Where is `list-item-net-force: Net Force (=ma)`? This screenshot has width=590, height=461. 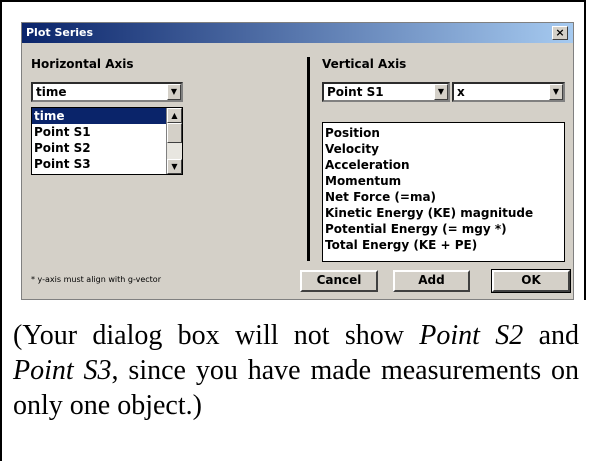
list-item-net-force: Net Force (=ma) is located at coordinates (443, 197).